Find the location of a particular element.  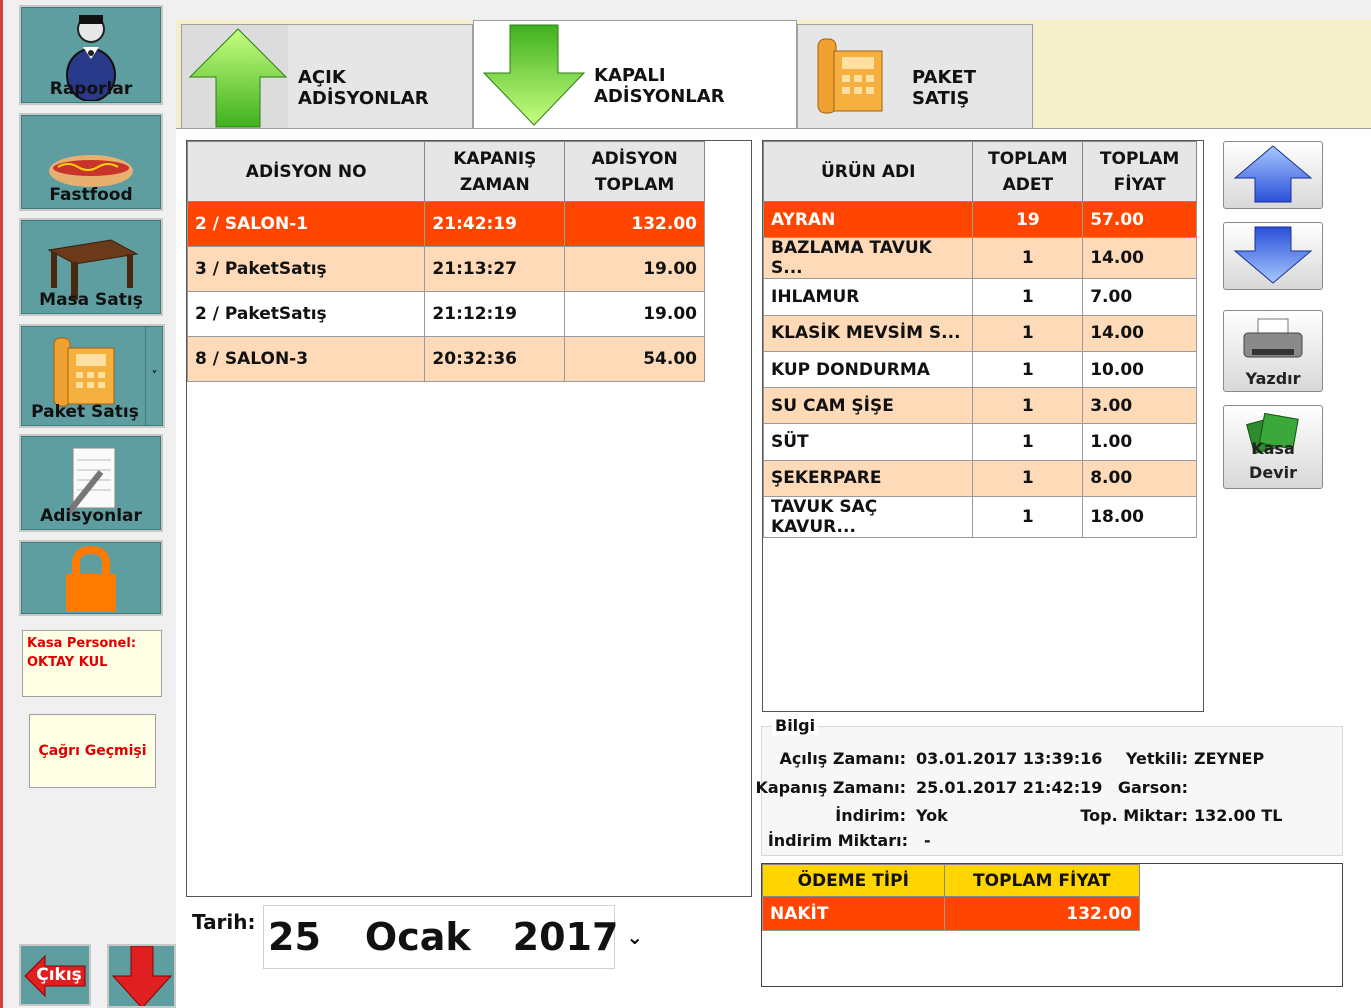

cell-urun-adi: AYRAN is located at coordinates (868, 219).